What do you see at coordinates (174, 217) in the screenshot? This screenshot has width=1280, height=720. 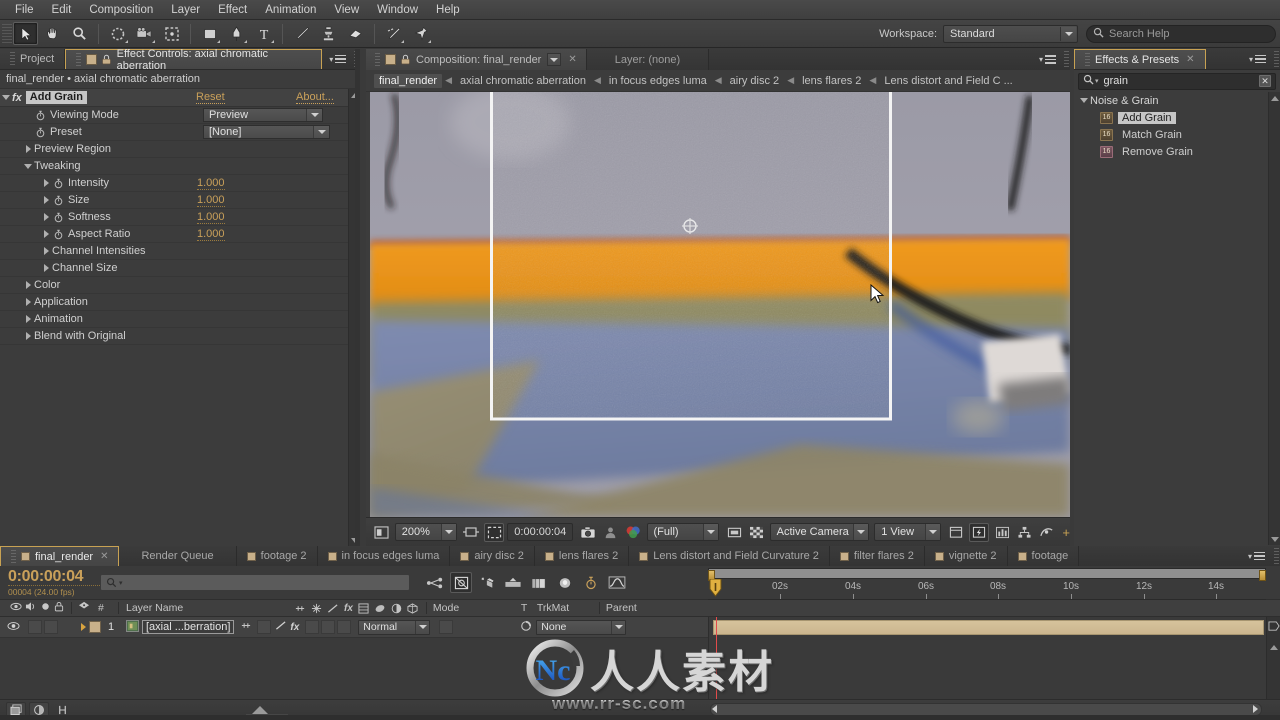 I see `property-row-softness: Softness 1.000` at bounding box center [174, 217].